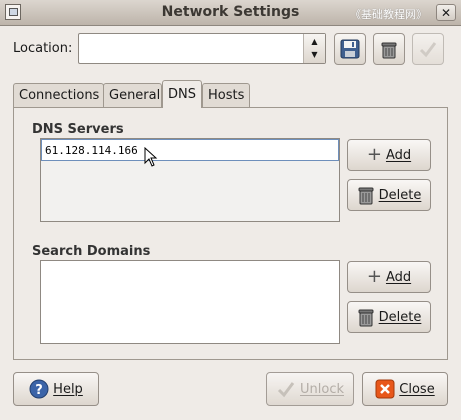  What do you see at coordinates (385, 389) in the screenshot?
I see `close-icon` at bounding box center [385, 389].